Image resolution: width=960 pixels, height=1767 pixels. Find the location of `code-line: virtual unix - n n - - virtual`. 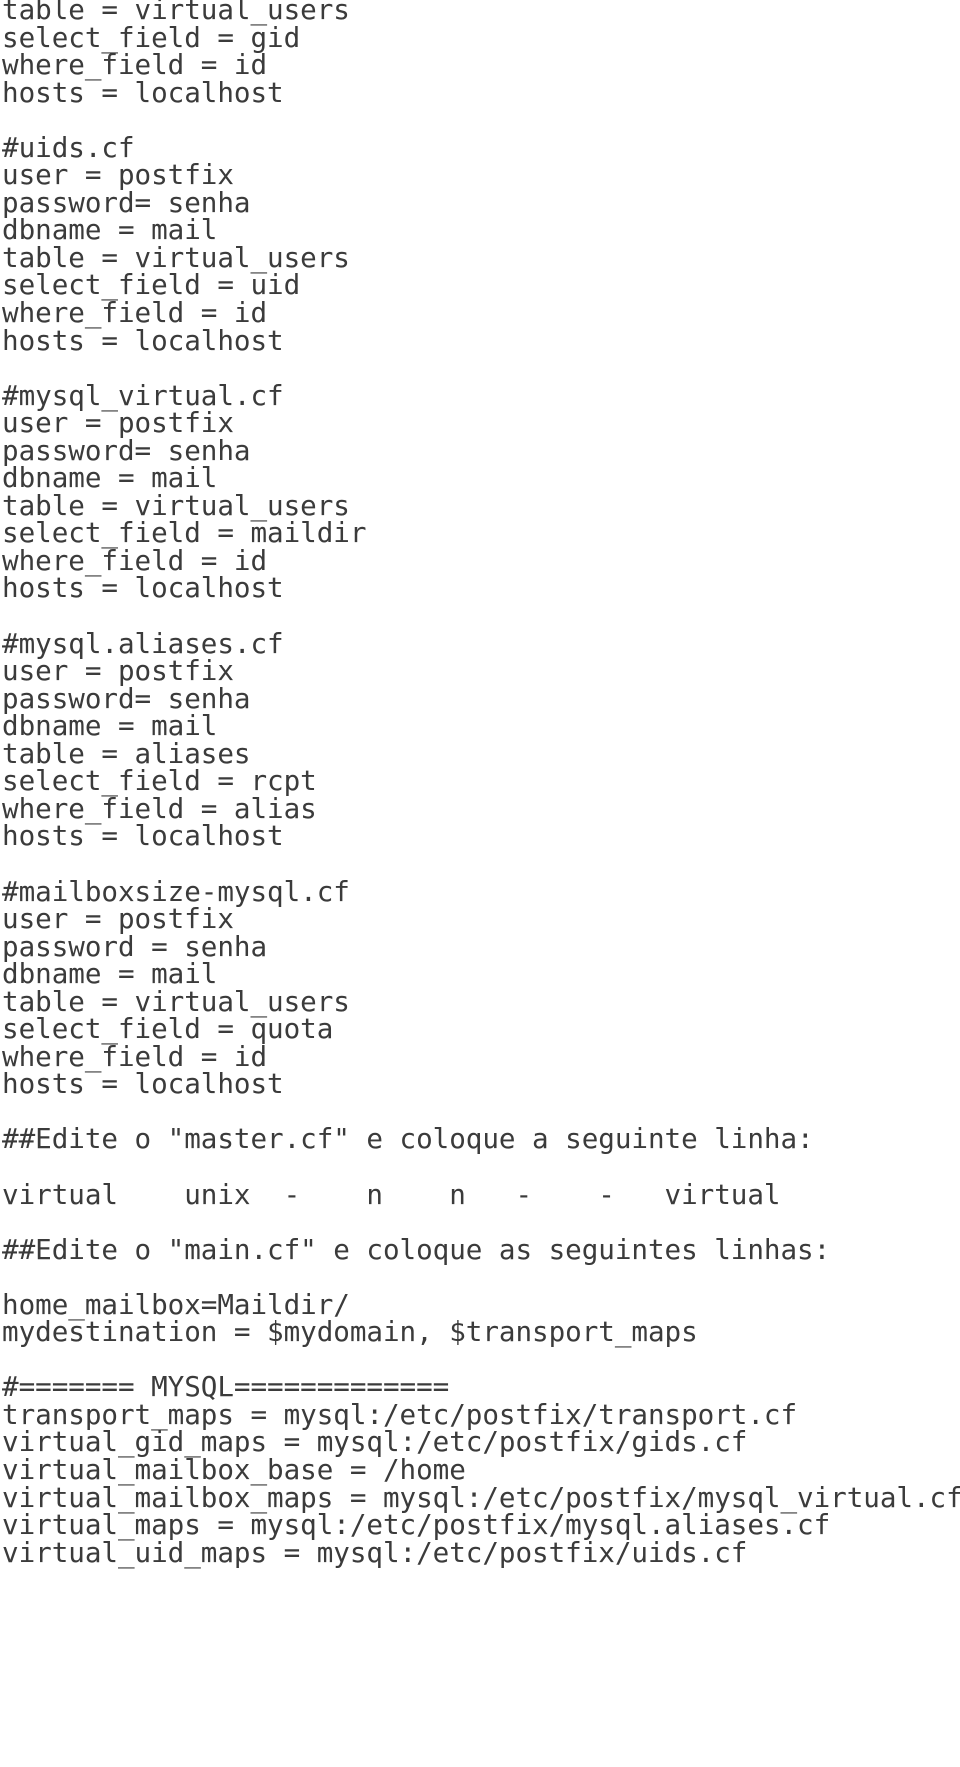

code-line: virtual unix - n n - - virtual is located at coordinates (391, 1194).